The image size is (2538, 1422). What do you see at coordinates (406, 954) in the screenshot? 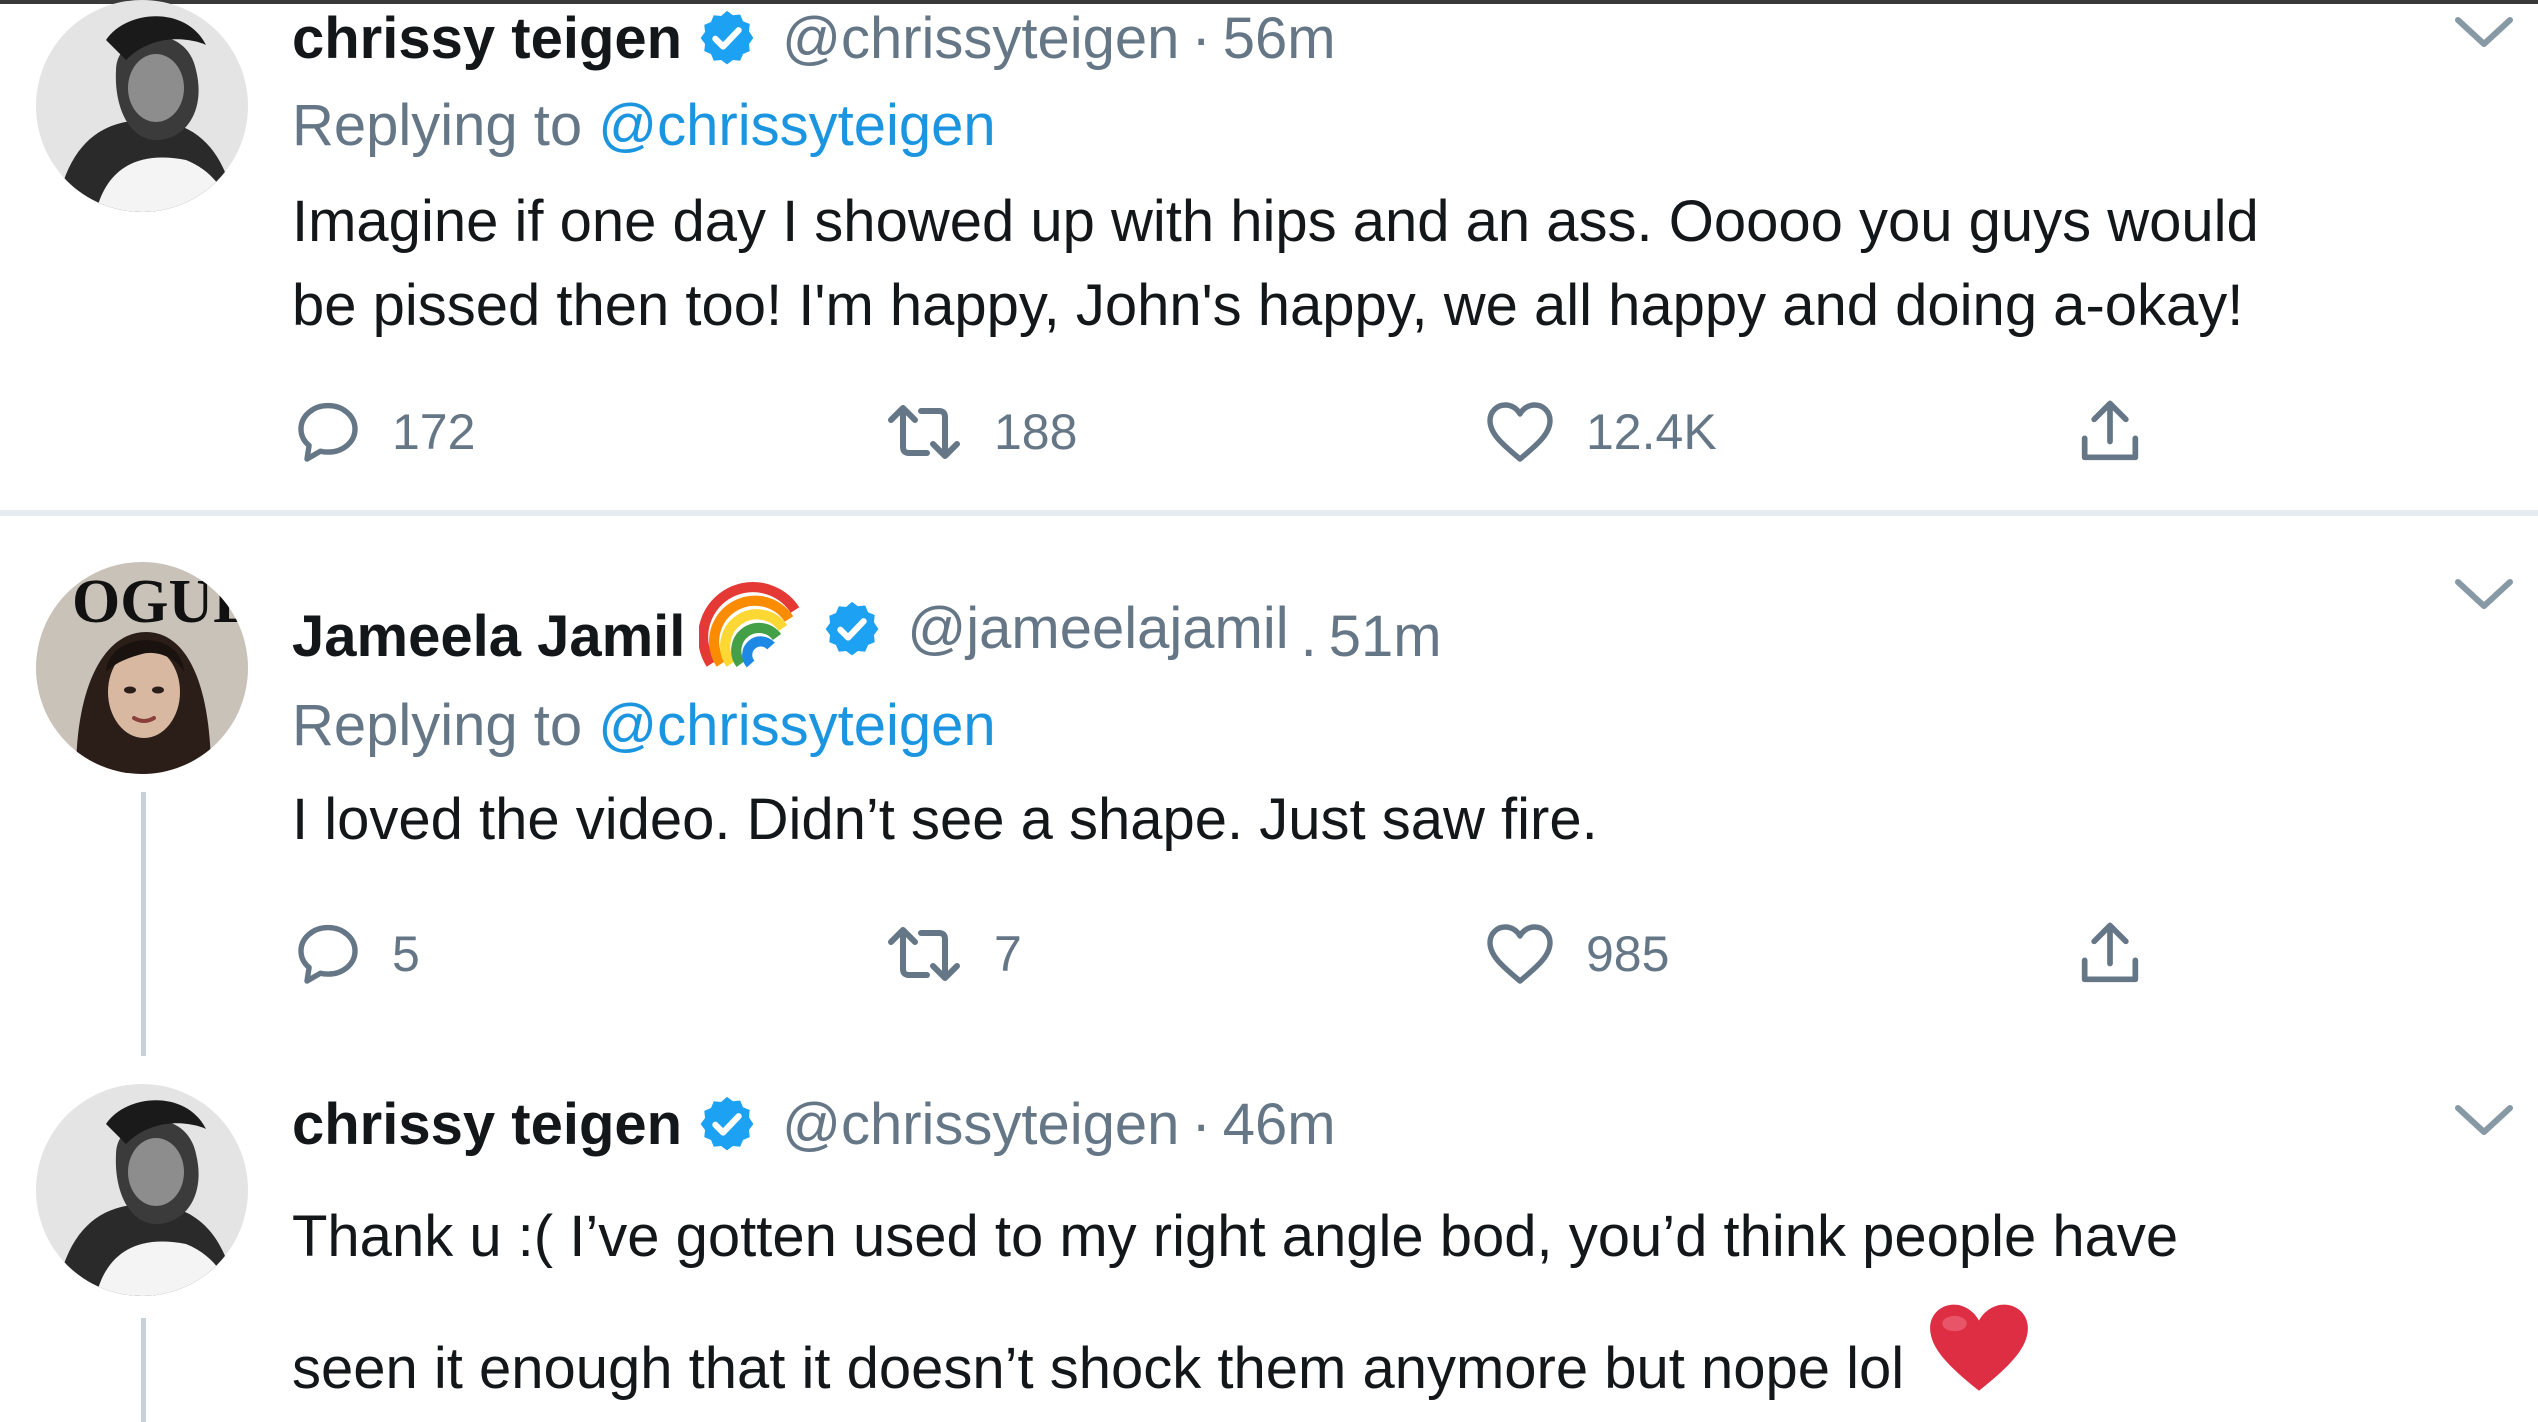
I see `reply-count: 5` at bounding box center [406, 954].